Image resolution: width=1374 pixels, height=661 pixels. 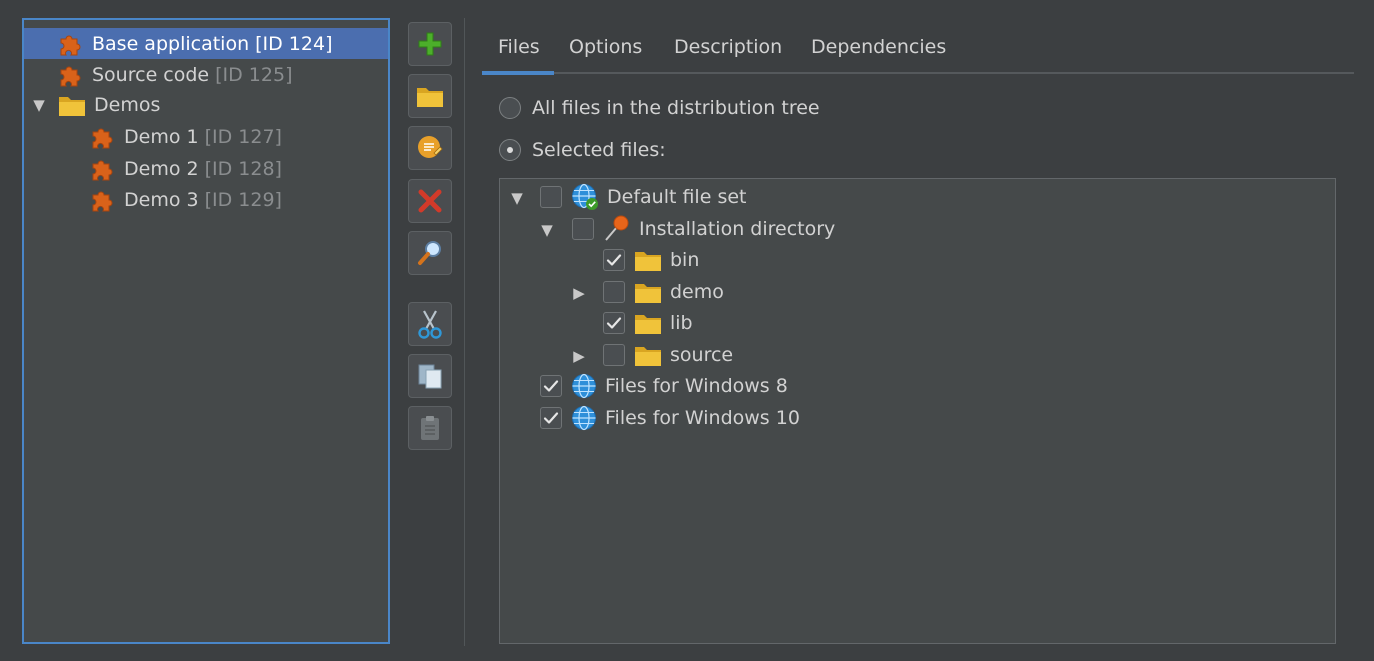 I want to click on tree-item-demos: ▼ Demos, so click(x=206, y=104).